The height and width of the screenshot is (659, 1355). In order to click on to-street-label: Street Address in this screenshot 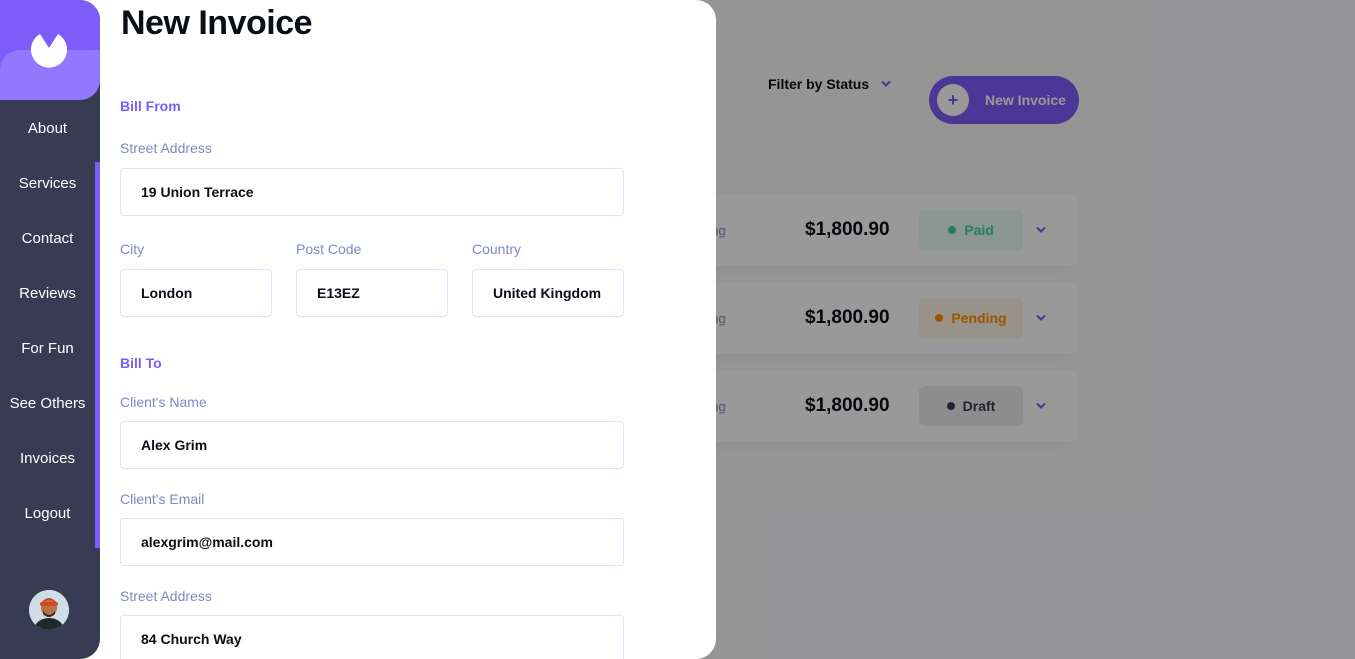, I will do `click(166, 596)`.